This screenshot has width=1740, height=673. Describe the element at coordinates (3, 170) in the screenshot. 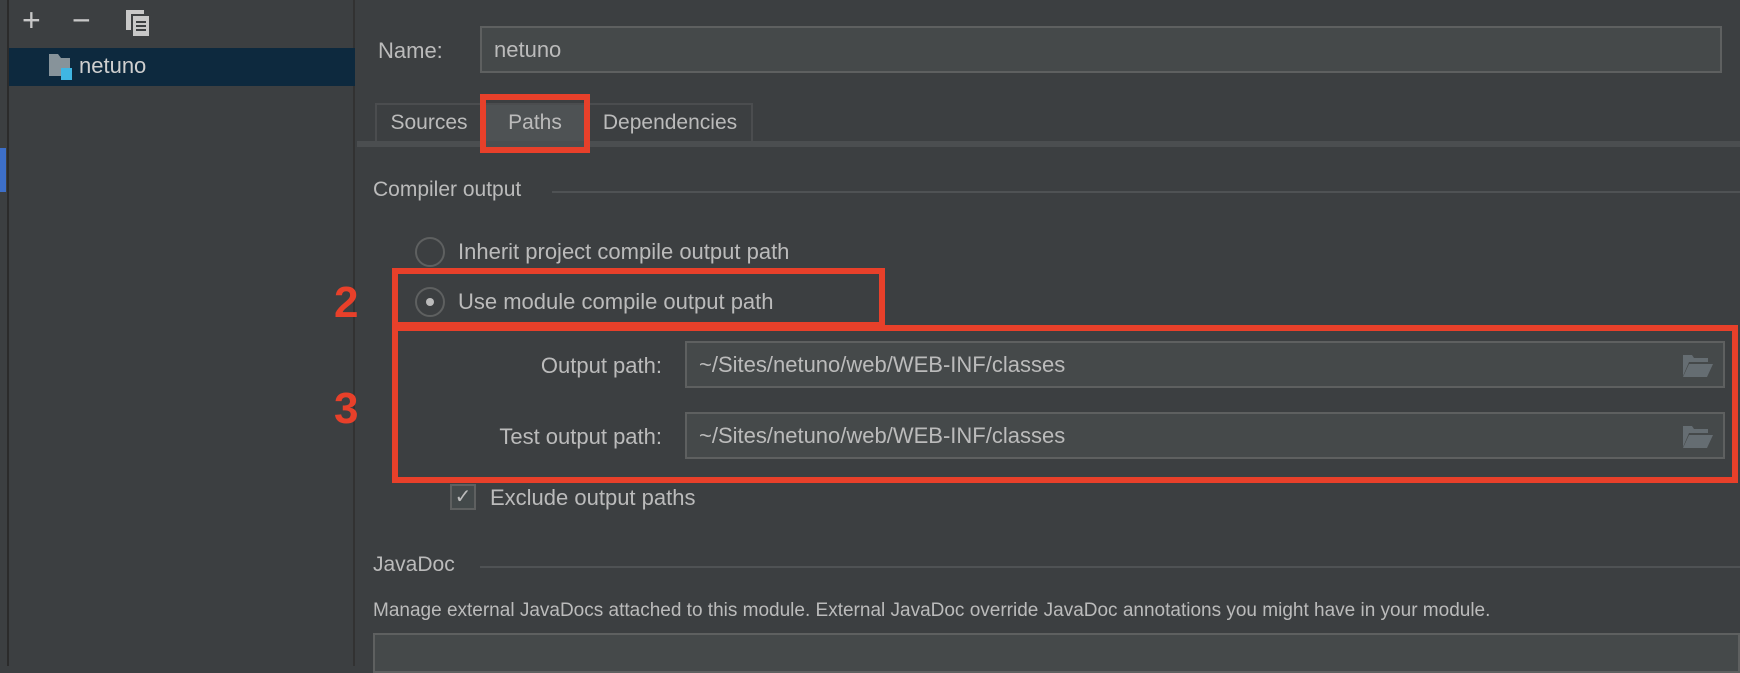

I see `left-accent-bar` at that location.